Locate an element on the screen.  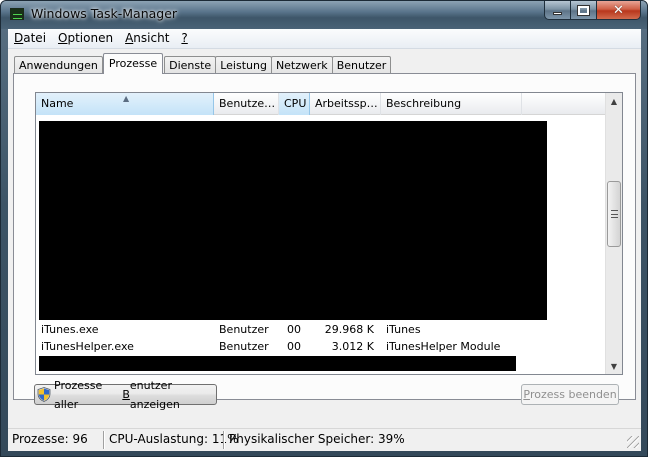
cell-description: iTunesHelper Module is located at coordinates (443, 346).